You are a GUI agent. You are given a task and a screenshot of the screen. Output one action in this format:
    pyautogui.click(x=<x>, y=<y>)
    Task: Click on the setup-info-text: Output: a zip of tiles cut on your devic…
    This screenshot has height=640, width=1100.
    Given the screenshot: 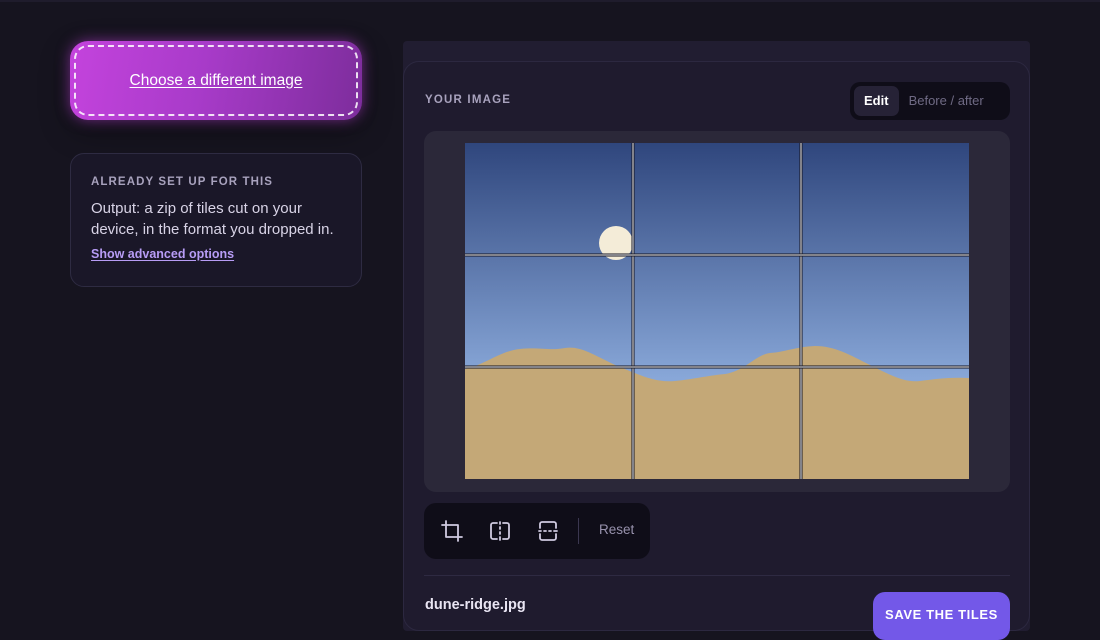 What is the action you would take?
    pyautogui.click(x=212, y=219)
    